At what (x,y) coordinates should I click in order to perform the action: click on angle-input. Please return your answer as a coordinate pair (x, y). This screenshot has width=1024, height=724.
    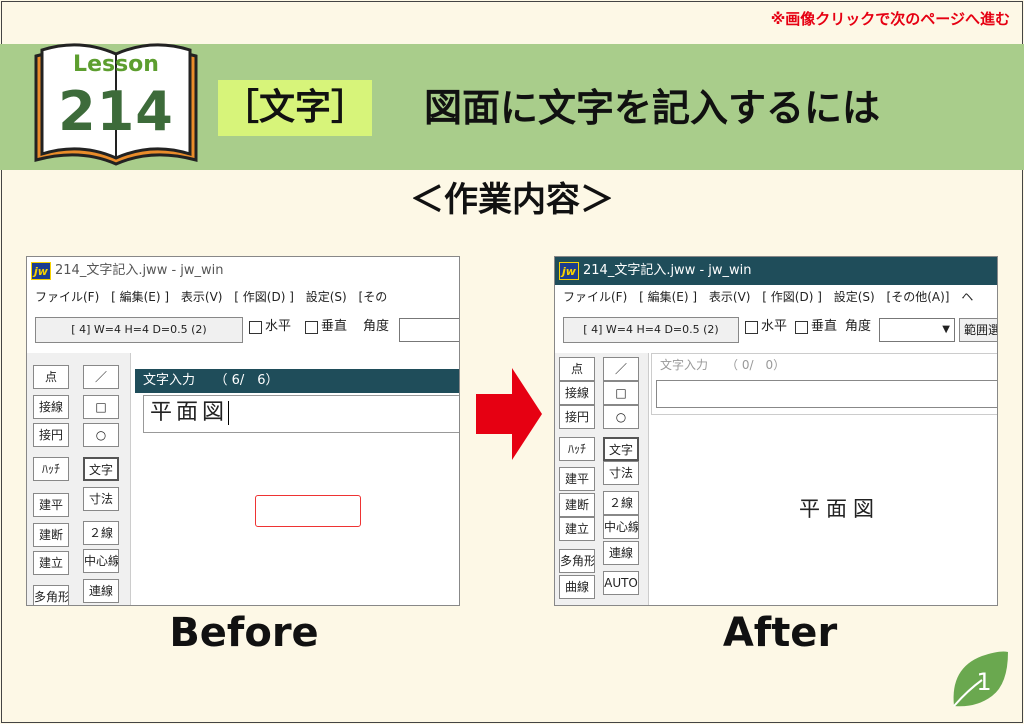
    Looking at the image, I should click on (429, 330).